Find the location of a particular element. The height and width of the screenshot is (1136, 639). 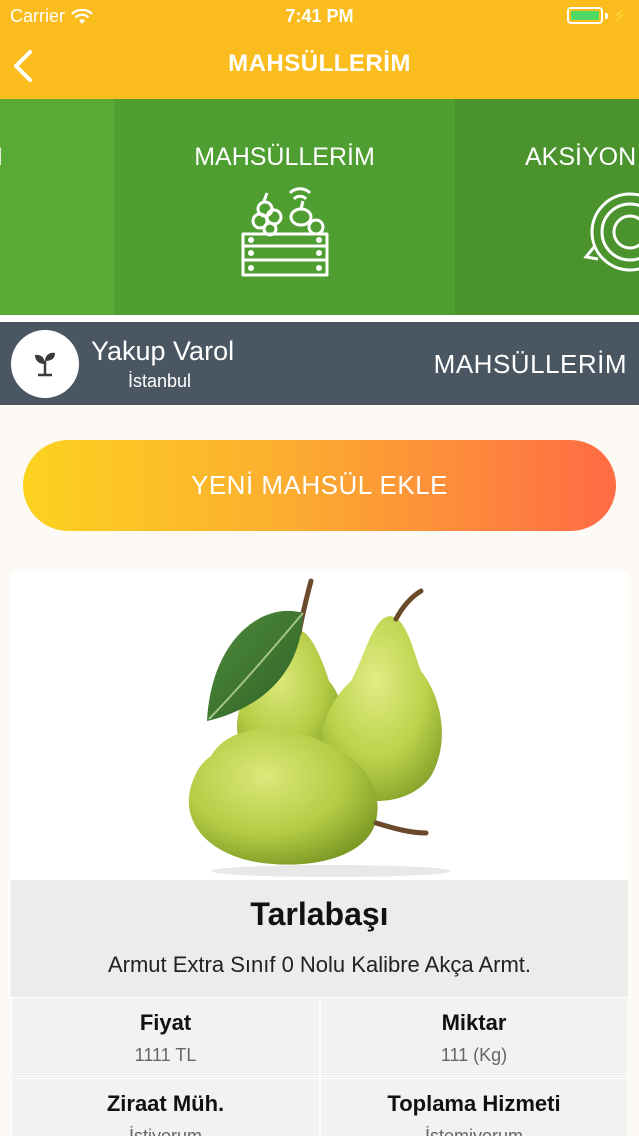

field-collection-service: Toplama Hizmeti İstemiyorum is located at coordinates (474, 1107).